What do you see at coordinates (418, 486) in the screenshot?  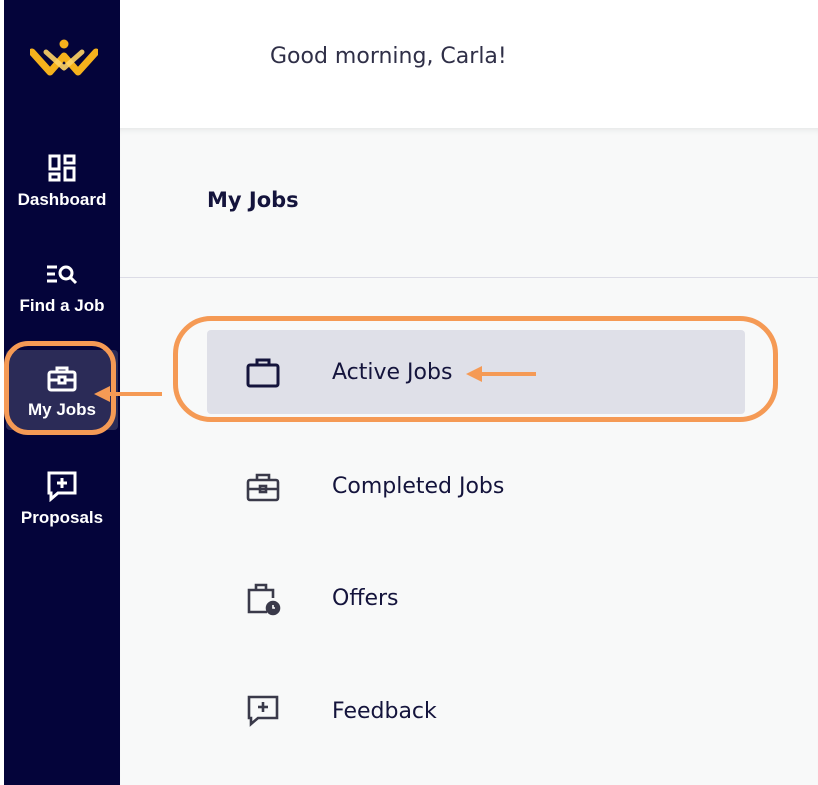 I see `menu-item-label: Completed Jobs` at bounding box center [418, 486].